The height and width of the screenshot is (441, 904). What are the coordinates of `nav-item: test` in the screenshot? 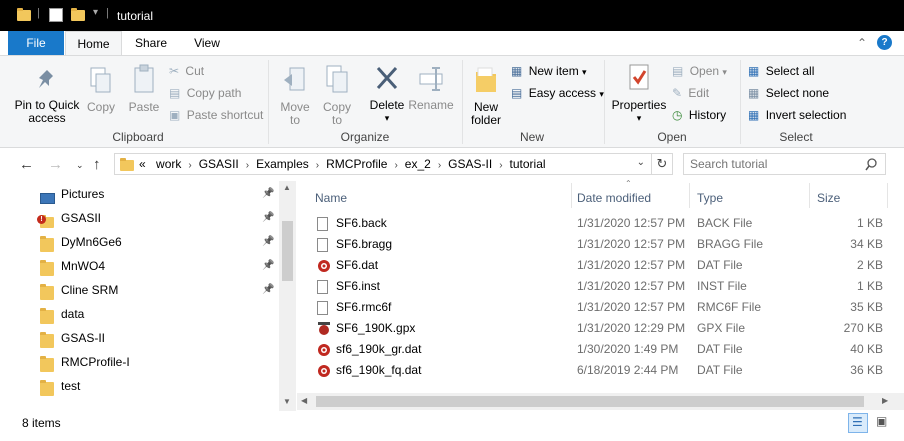 It's located at (156, 386).